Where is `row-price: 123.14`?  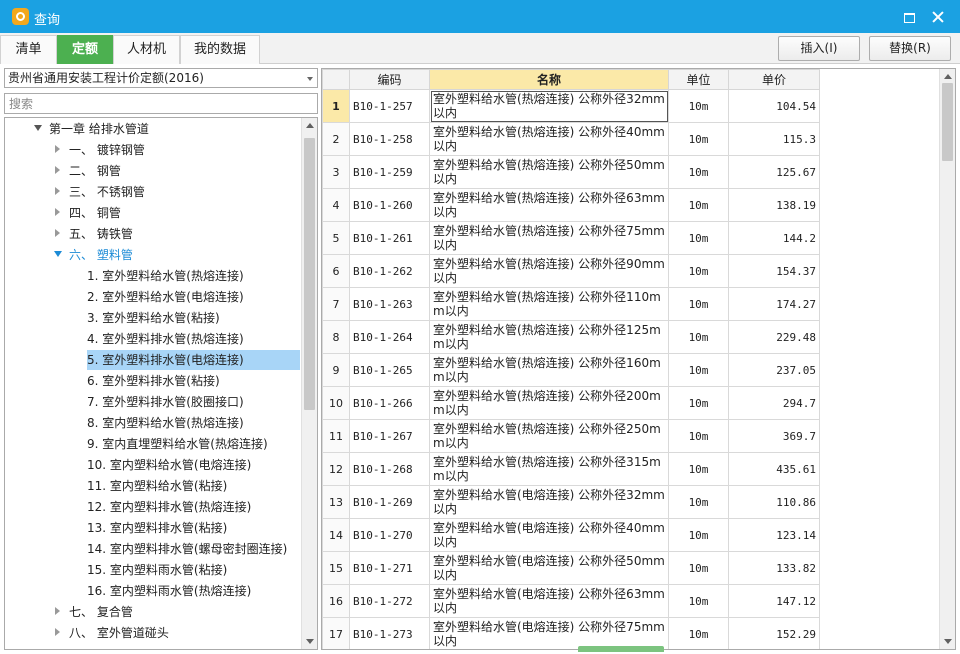
row-price: 123.14 is located at coordinates (774, 535).